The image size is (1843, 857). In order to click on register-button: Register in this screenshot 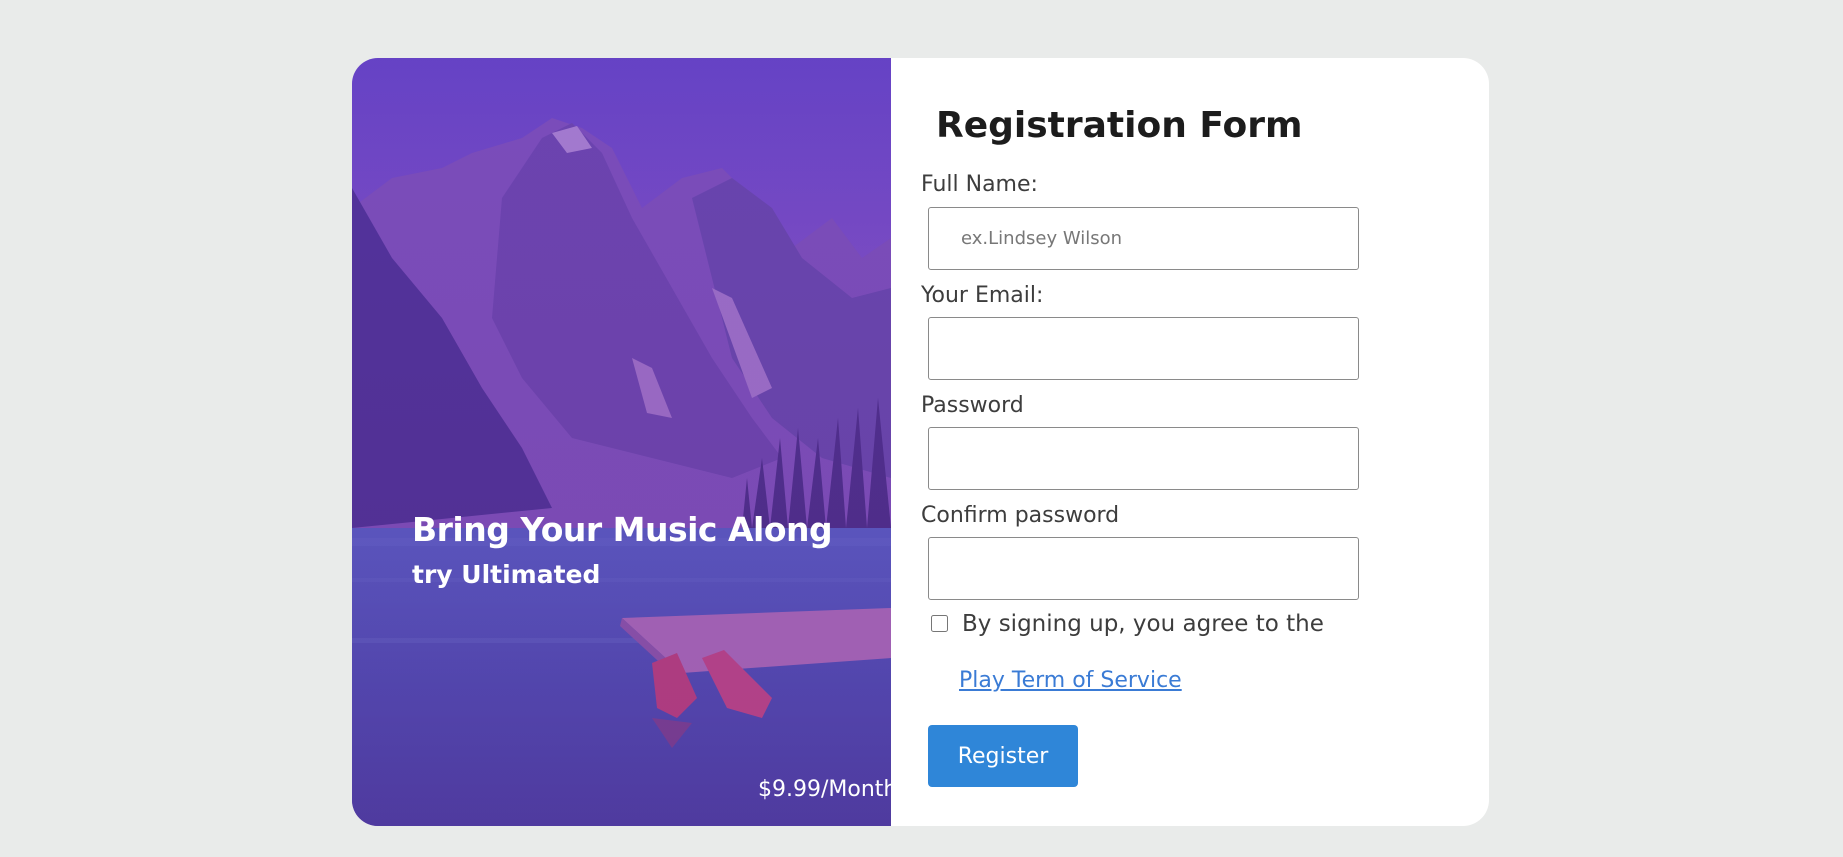, I will do `click(1003, 756)`.